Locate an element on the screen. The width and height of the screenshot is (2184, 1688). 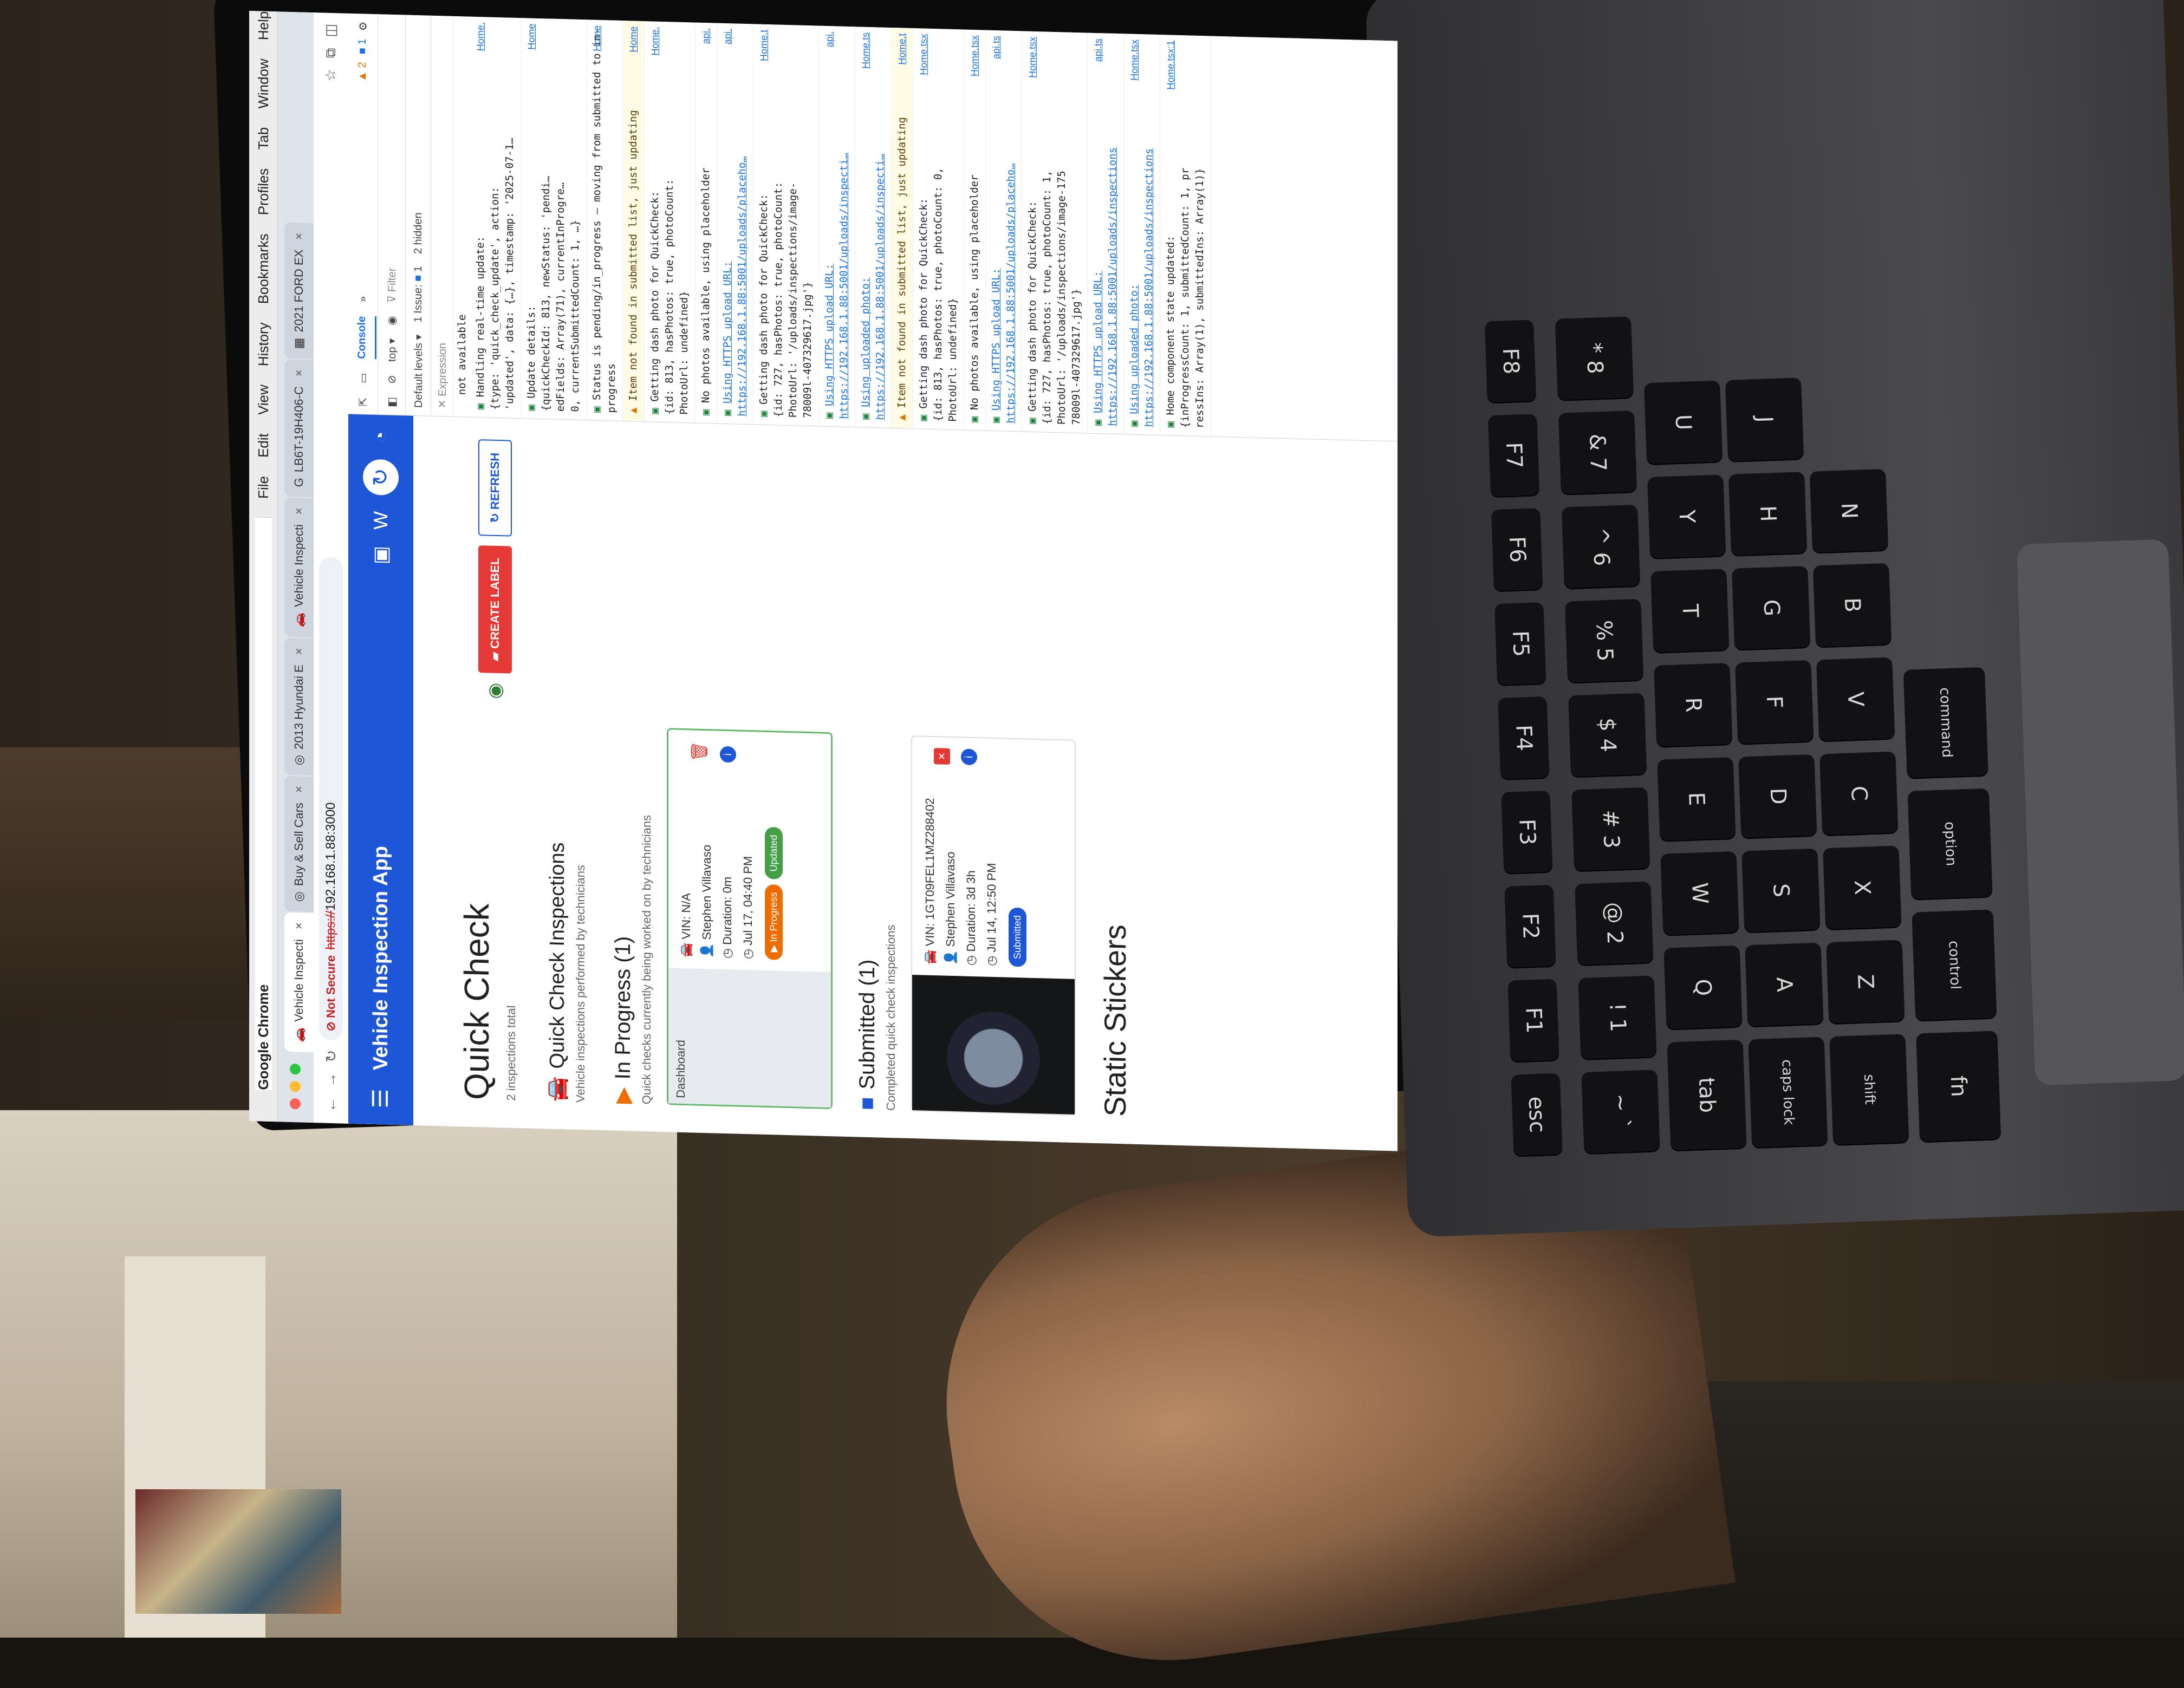
key-3-7: J is located at coordinates (1764, 419).